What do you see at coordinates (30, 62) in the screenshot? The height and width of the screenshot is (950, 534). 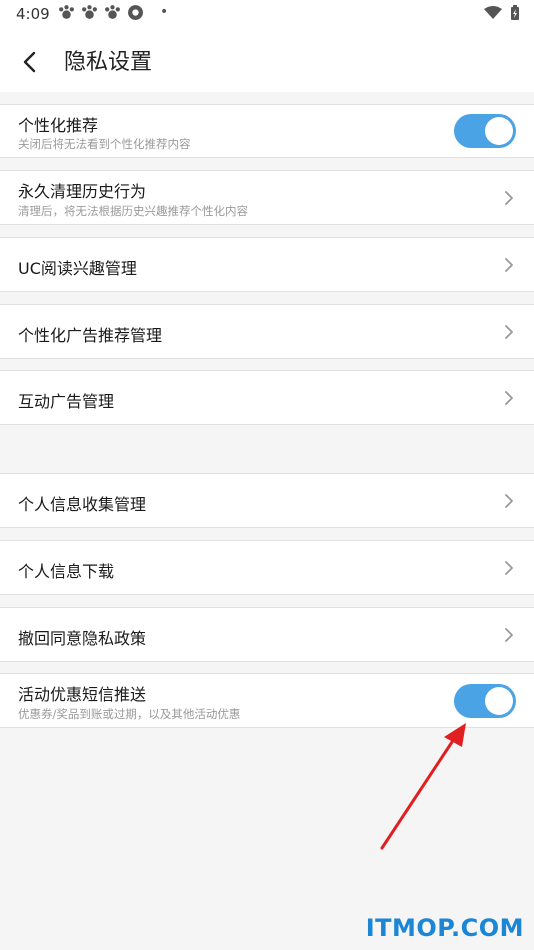 I see `back-arrow-icon` at bounding box center [30, 62].